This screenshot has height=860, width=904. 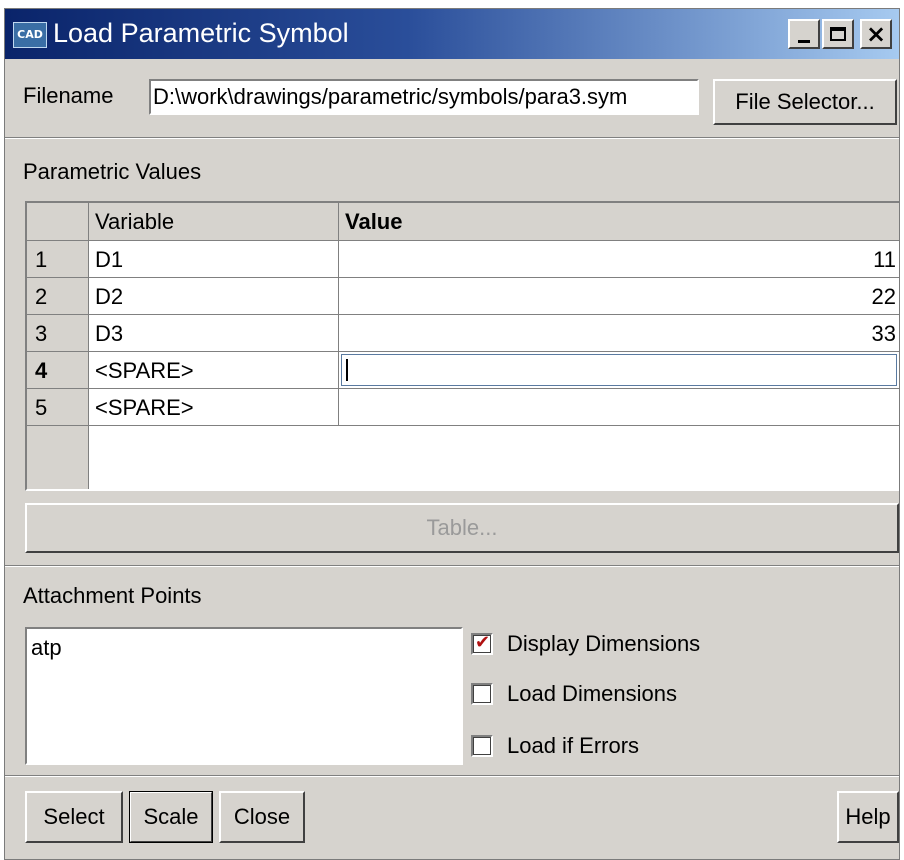 What do you see at coordinates (58, 222) in the screenshot?
I see `grid-corner` at bounding box center [58, 222].